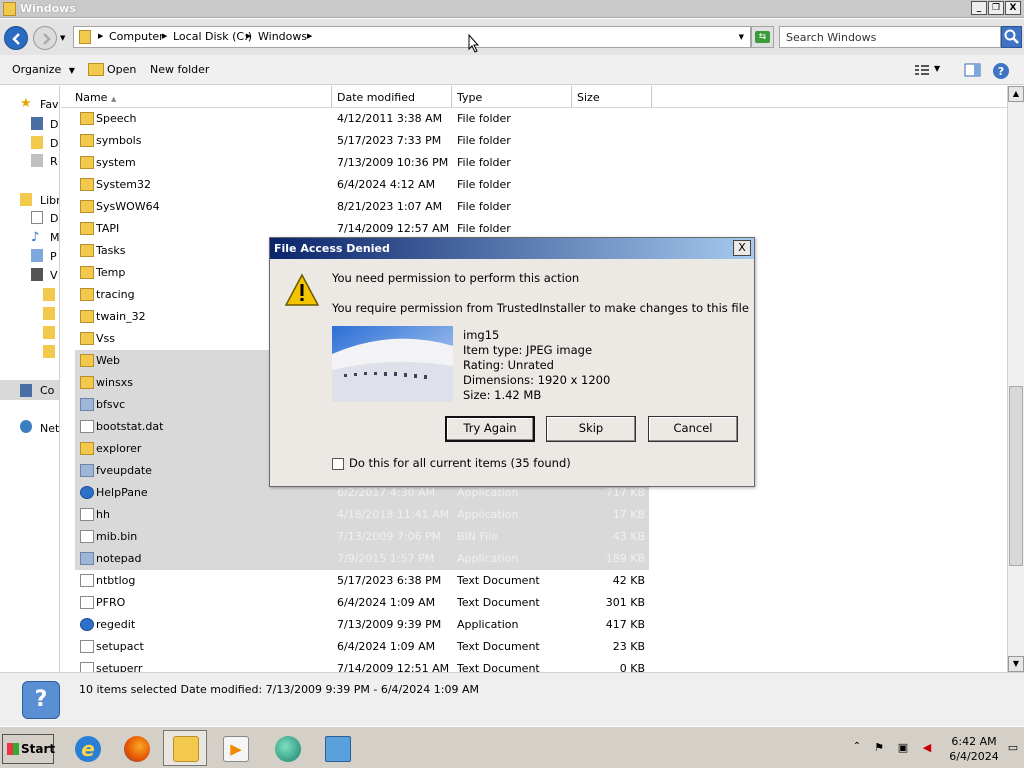 The image size is (1024, 768). I want to click on recent-pages-dropdown-icon: ▼, so click(62, 38).